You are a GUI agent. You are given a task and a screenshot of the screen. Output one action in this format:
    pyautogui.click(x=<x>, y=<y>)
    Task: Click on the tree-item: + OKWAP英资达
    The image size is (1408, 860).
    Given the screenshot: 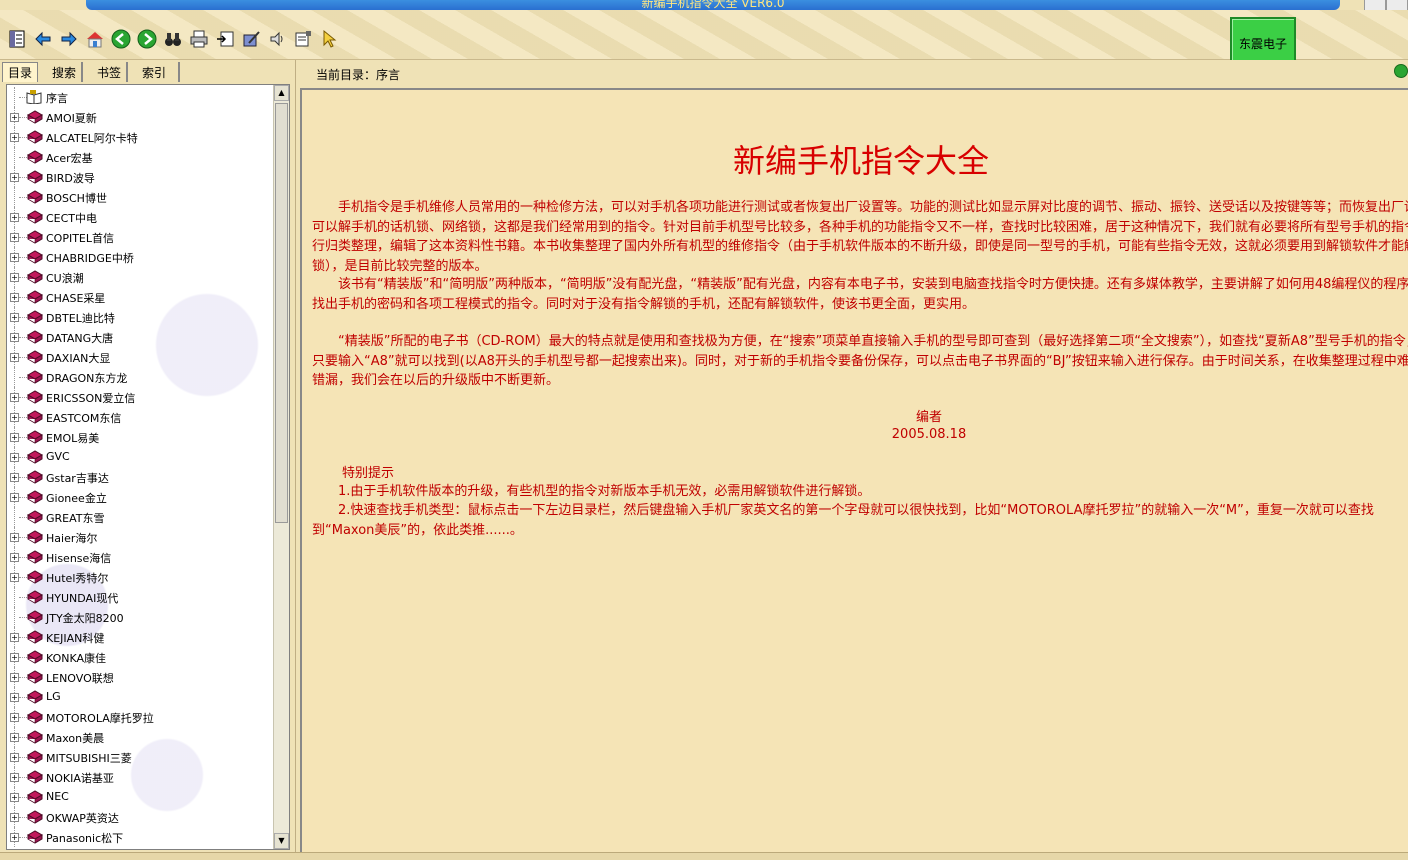 What is the action you would take?
    pyautogui.click(x=141, y=817)
    